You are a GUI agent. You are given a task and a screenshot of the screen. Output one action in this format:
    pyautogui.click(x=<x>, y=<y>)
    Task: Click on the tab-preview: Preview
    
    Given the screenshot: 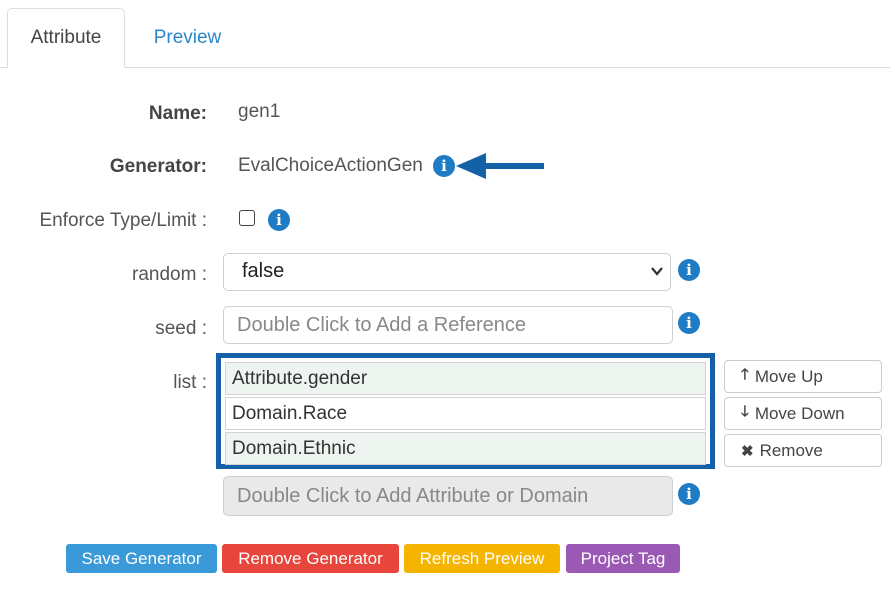 What is the action you would take?
    pyautogui.click(x=187, y=38)
    